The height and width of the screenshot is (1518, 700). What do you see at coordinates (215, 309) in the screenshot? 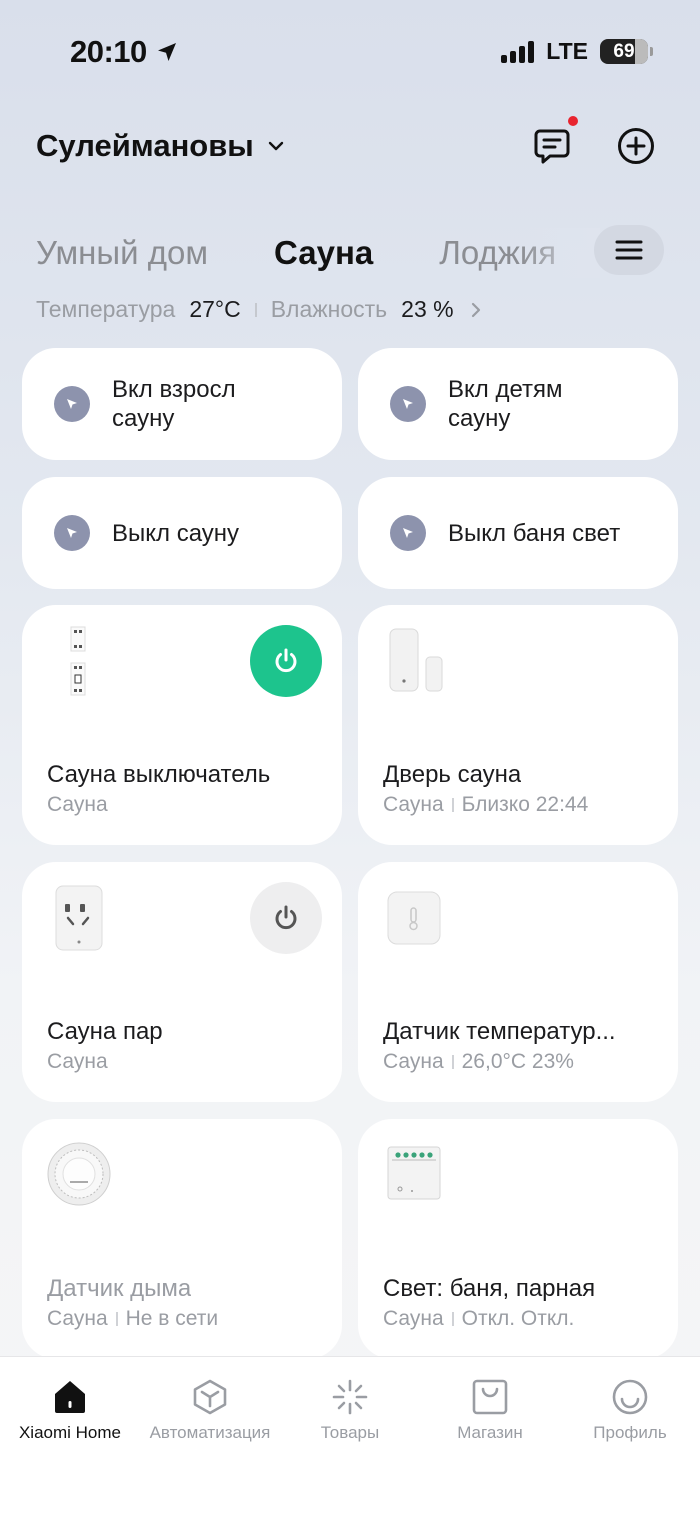
I see `temperature-value: 27°C` at bounding box center [215, 309].